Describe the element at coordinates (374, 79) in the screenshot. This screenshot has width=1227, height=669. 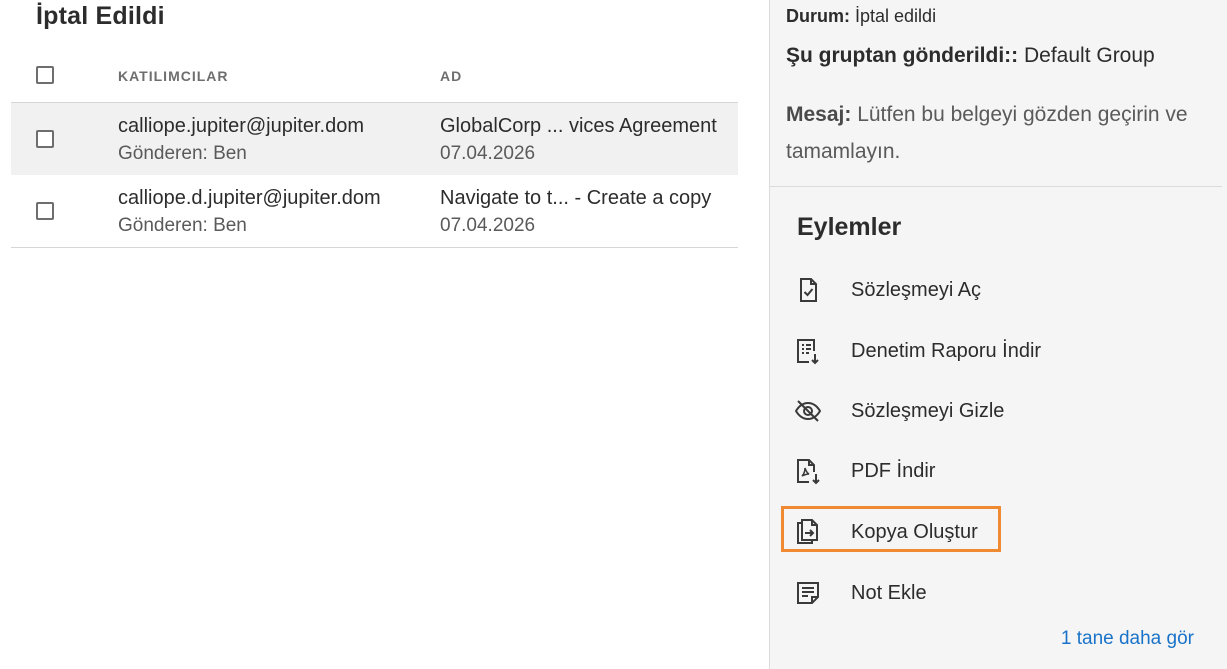
I see `table-header: KATILIMCILAR AD` at that location.